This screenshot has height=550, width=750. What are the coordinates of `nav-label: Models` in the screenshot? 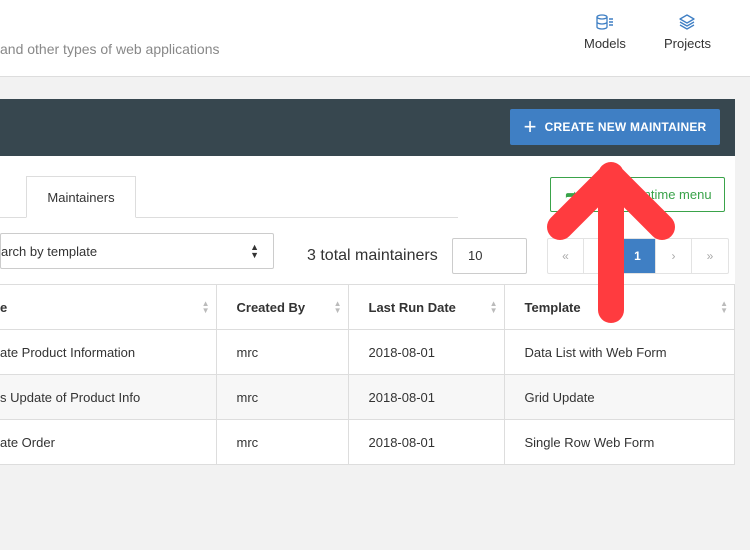 It's located at (605, 43).